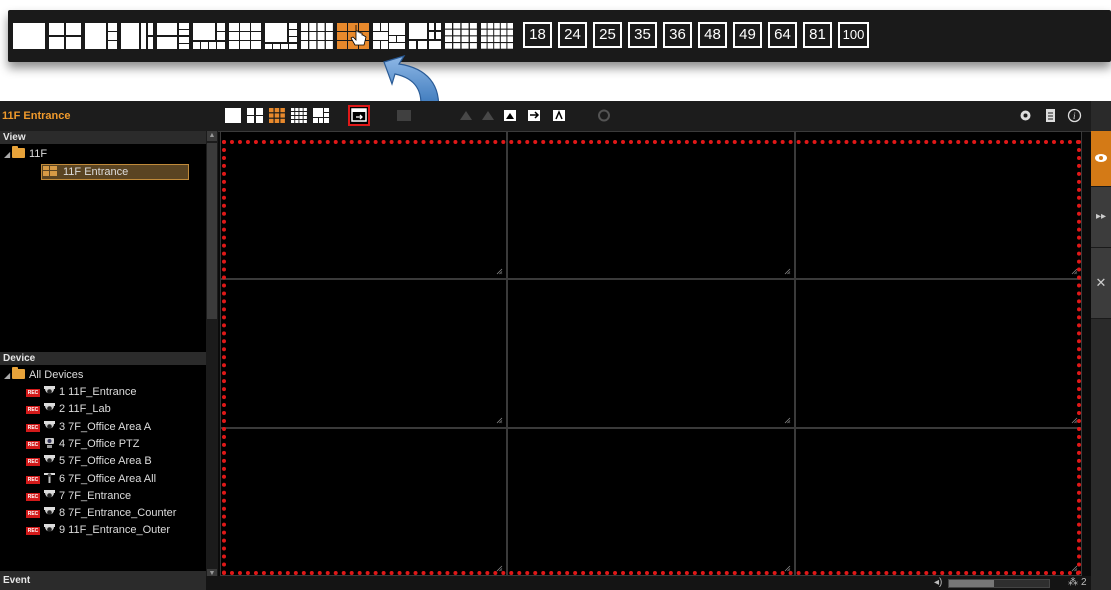 This screenshot has height=590, width=1111. What do you see at coordinates (321, 115) in the screenshot?
I see `layout-custom-button` at bounding box center [321, 115].